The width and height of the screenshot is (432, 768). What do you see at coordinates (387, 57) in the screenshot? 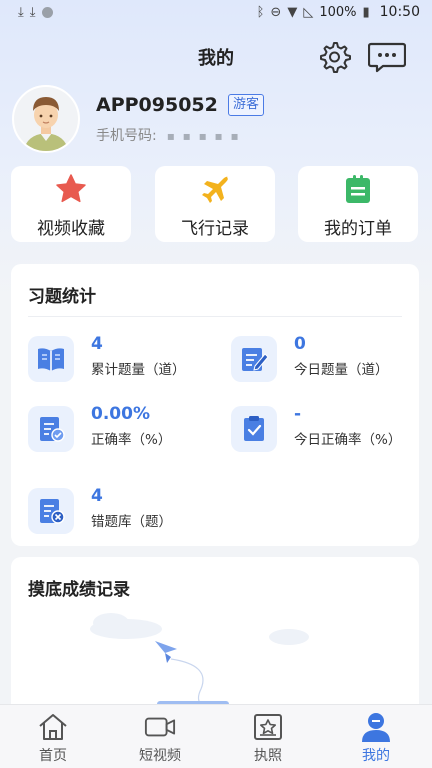
I see `message-icon` at bounding box center [387, 57].